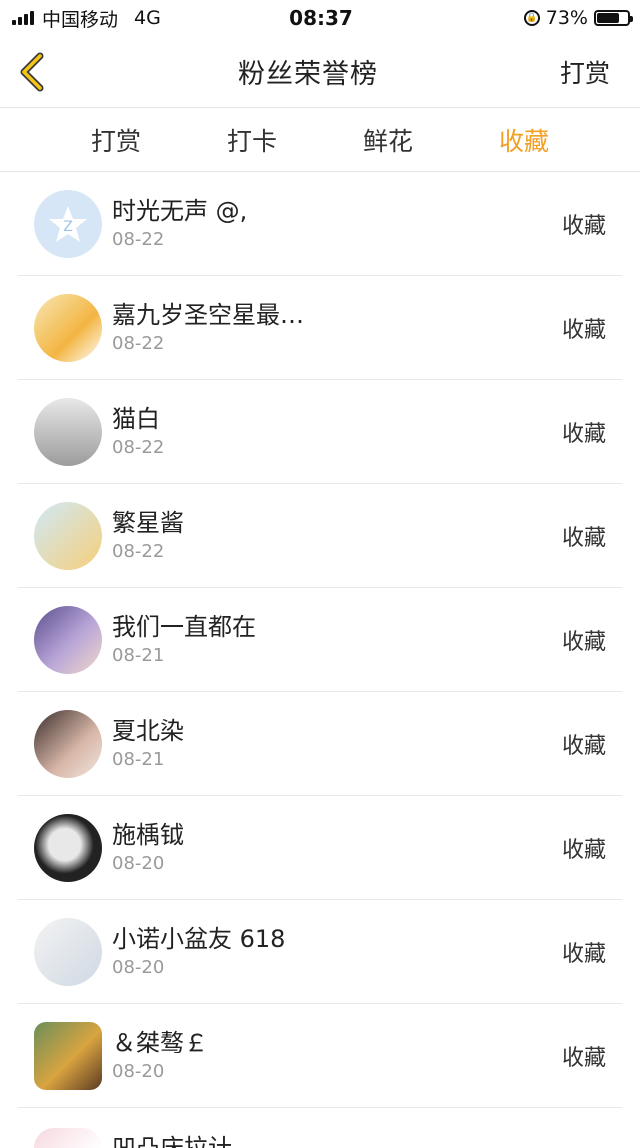 Image resolution: width=640 pixels, height=1148 pixels. I want to click on user-name: 夏北染, so click(148, 730).